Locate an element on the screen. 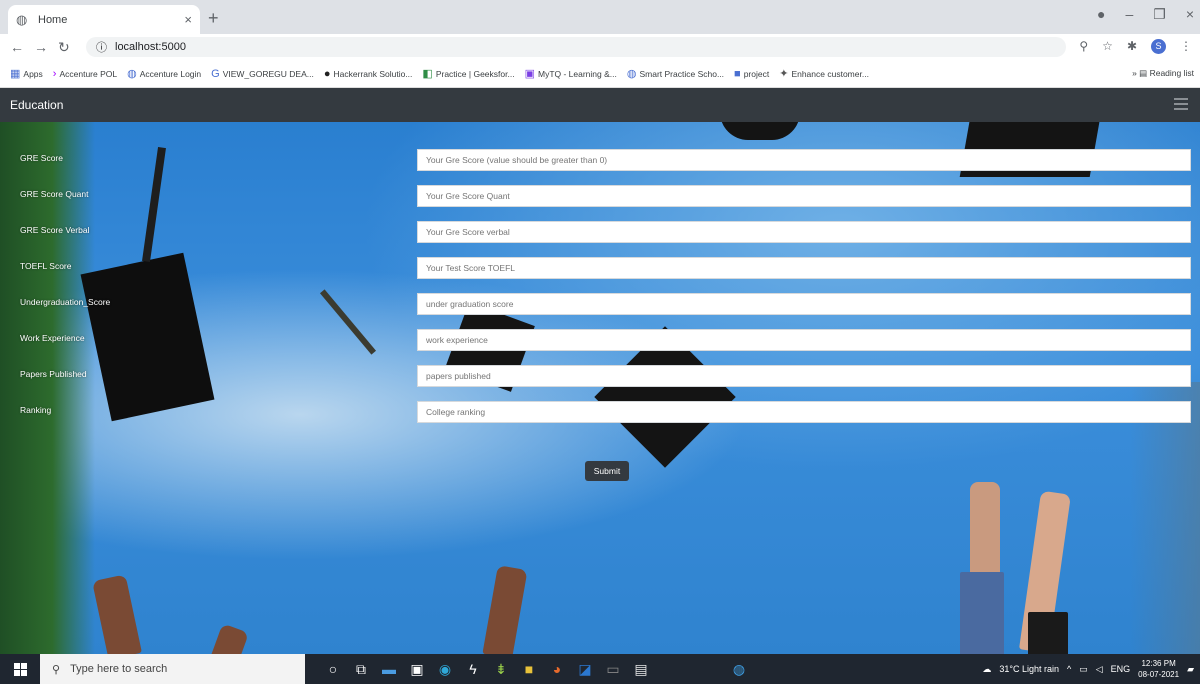 This screenshot has width=1200, height=684. label-gre-score: GRE Score is located at coordinates (41, 158).